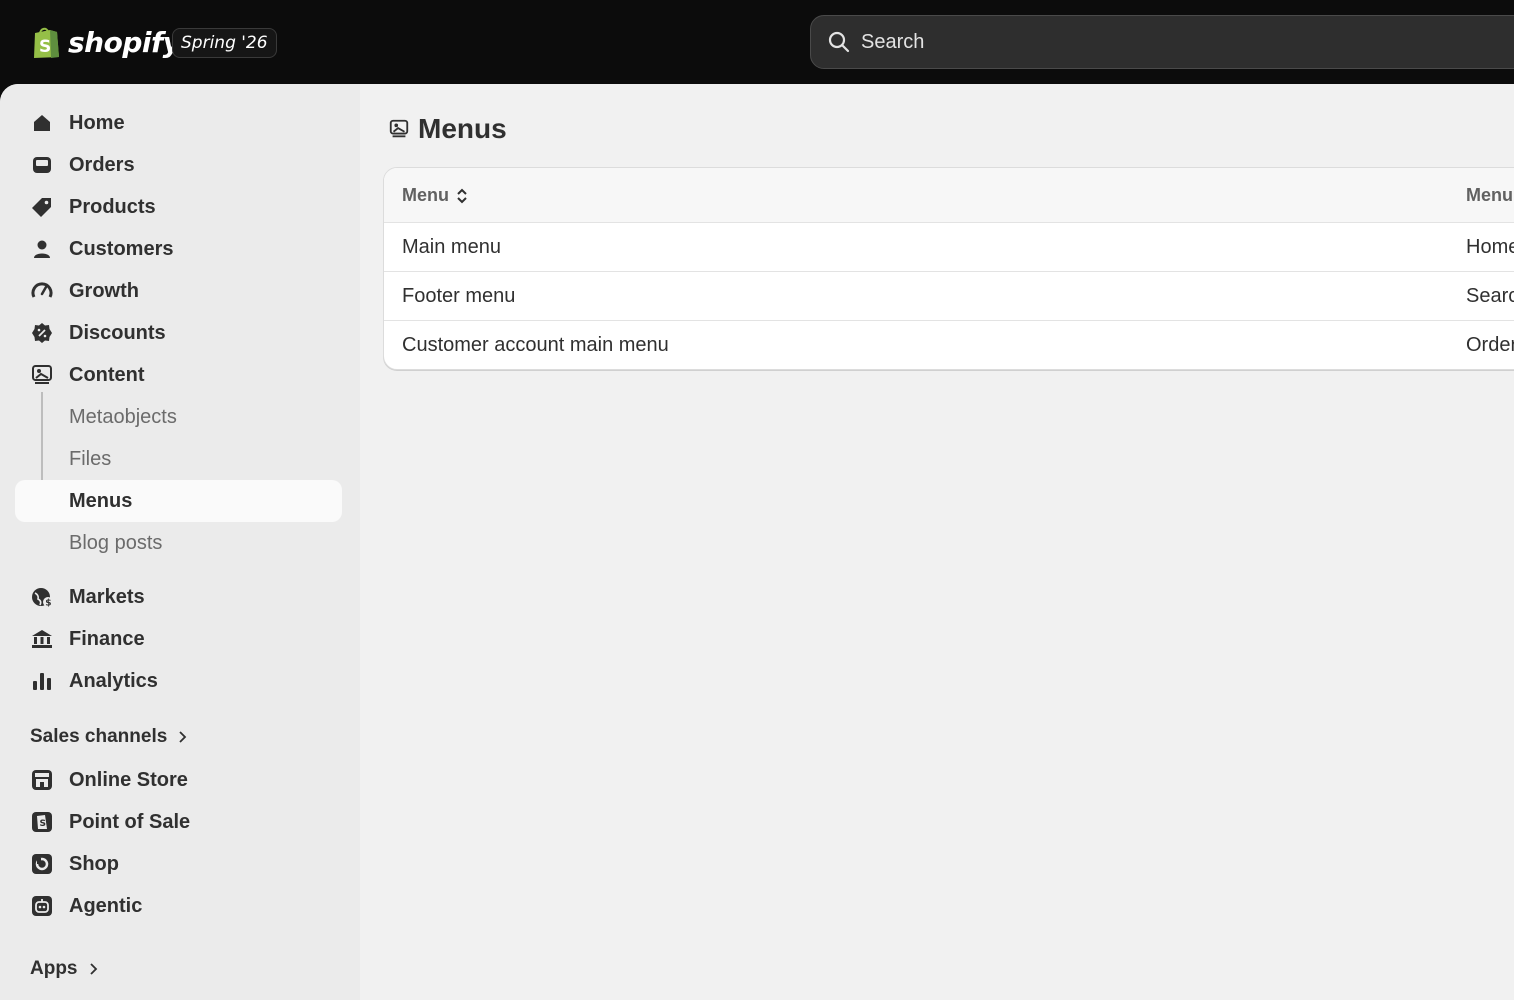 The image size is (1514, 1000). I want to click on sidebar-item-label: Markets, so click(107, 597).